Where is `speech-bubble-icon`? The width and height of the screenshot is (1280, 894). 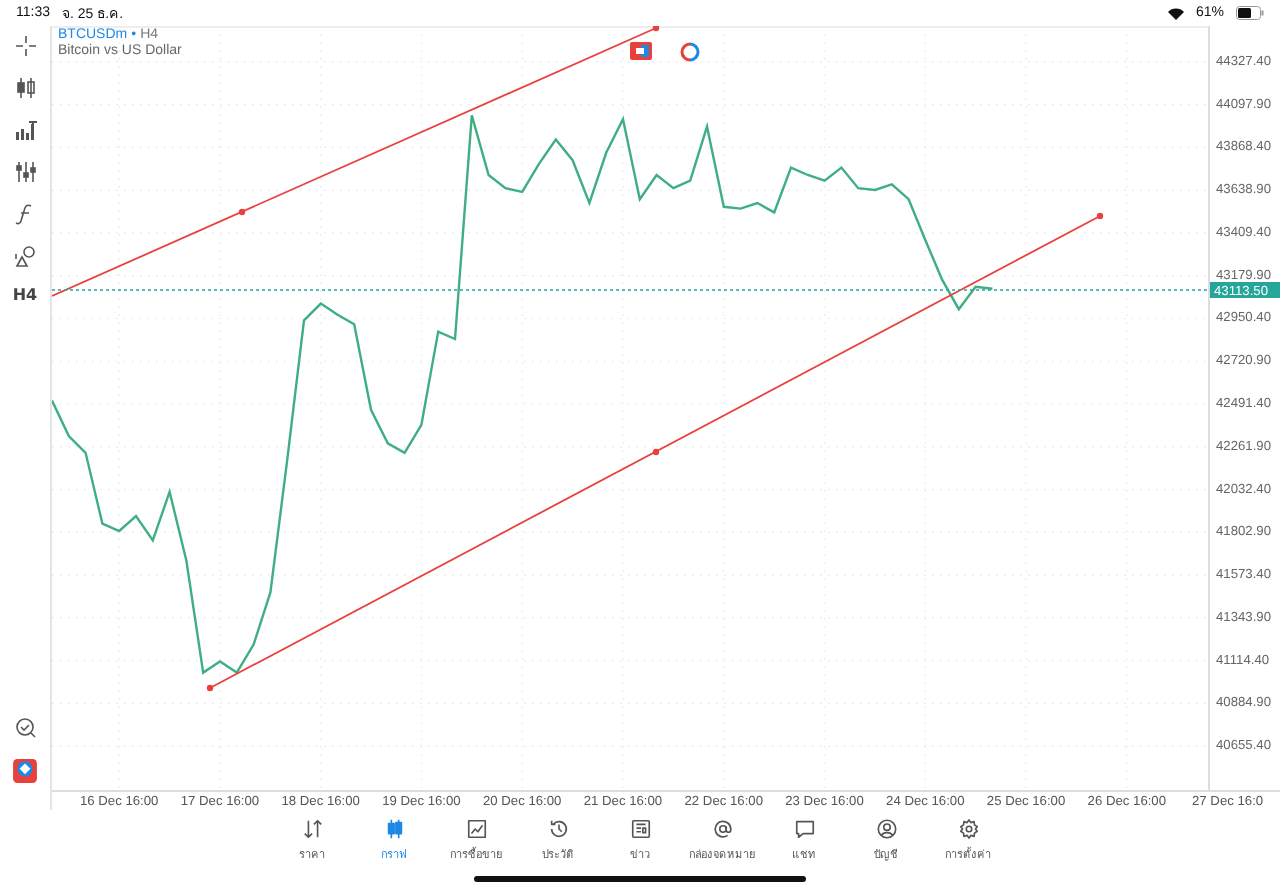 speech-bubble-icon is located at coordinates (804, 829).